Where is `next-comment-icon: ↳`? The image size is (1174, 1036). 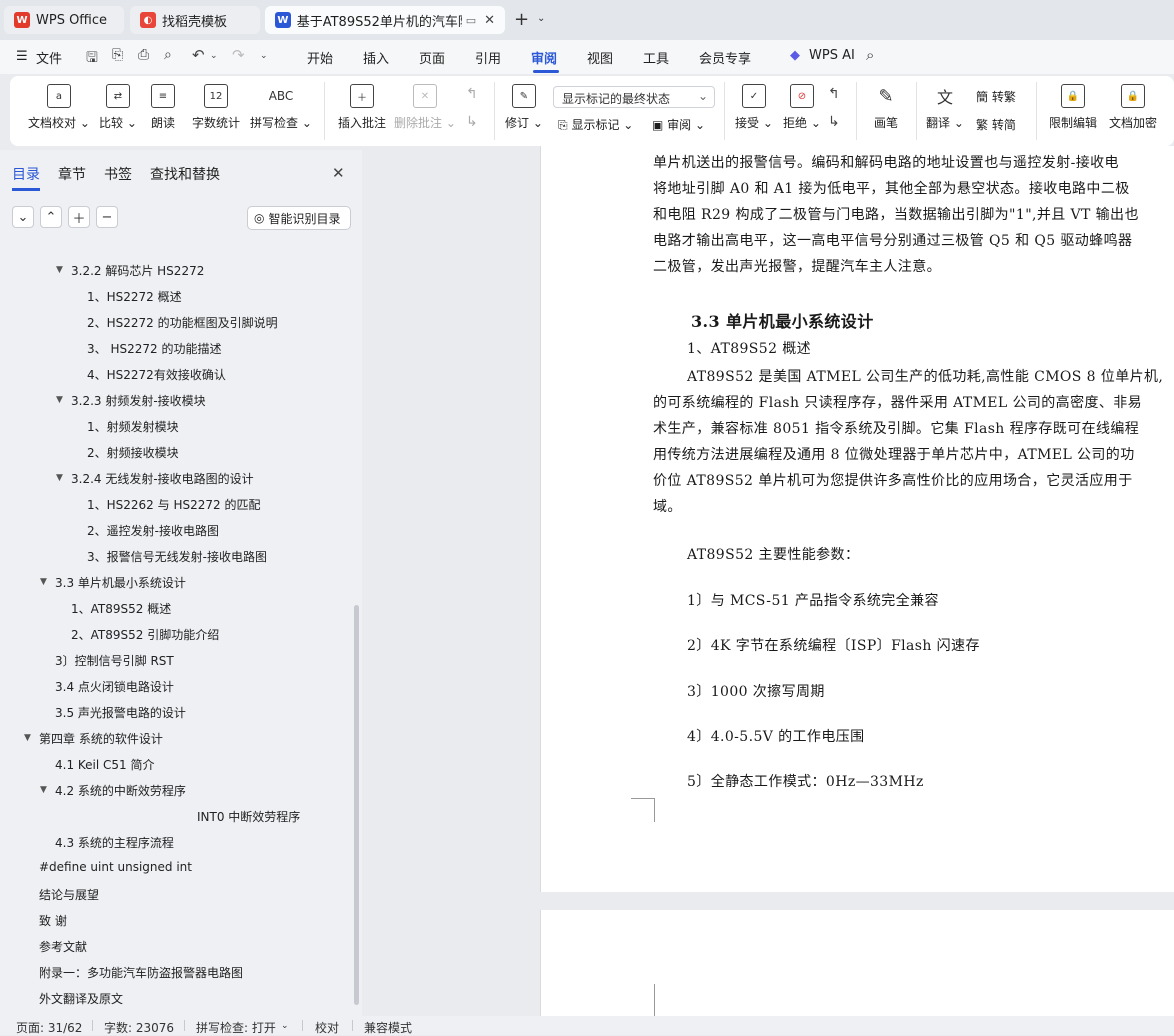
next-comment-icon: ↳ is located at coordinates (472, 122).